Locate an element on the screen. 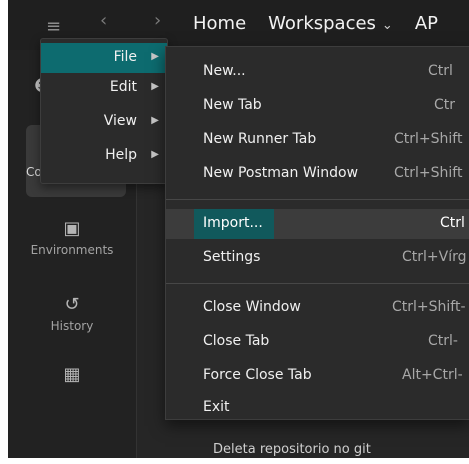 The image size is (469, 464). back-arrow-icon: ‹ is located at coordinates (103, 20).